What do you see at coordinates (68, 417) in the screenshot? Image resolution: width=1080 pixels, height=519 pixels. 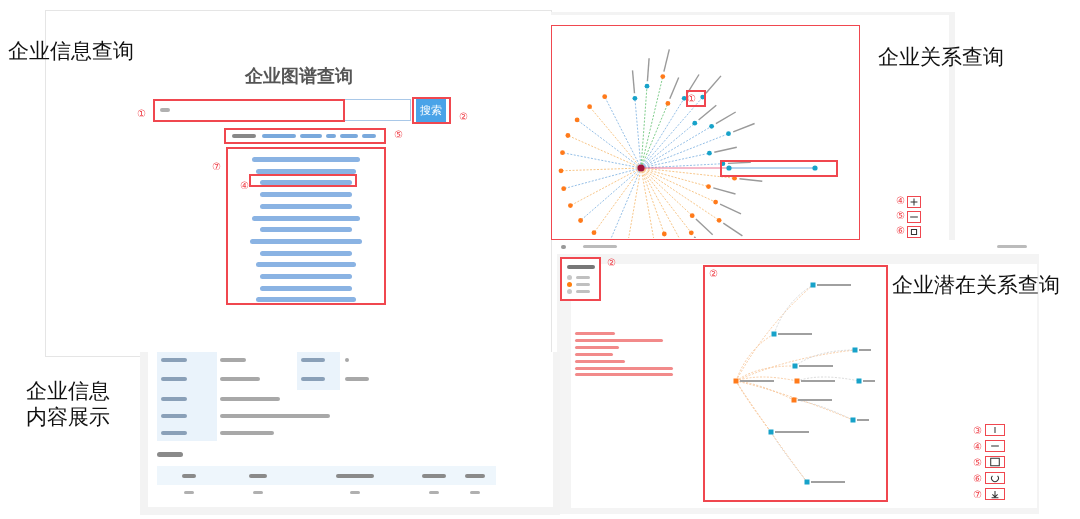 I see `caption-text: 内容展示` at bounding box center [68, 417].